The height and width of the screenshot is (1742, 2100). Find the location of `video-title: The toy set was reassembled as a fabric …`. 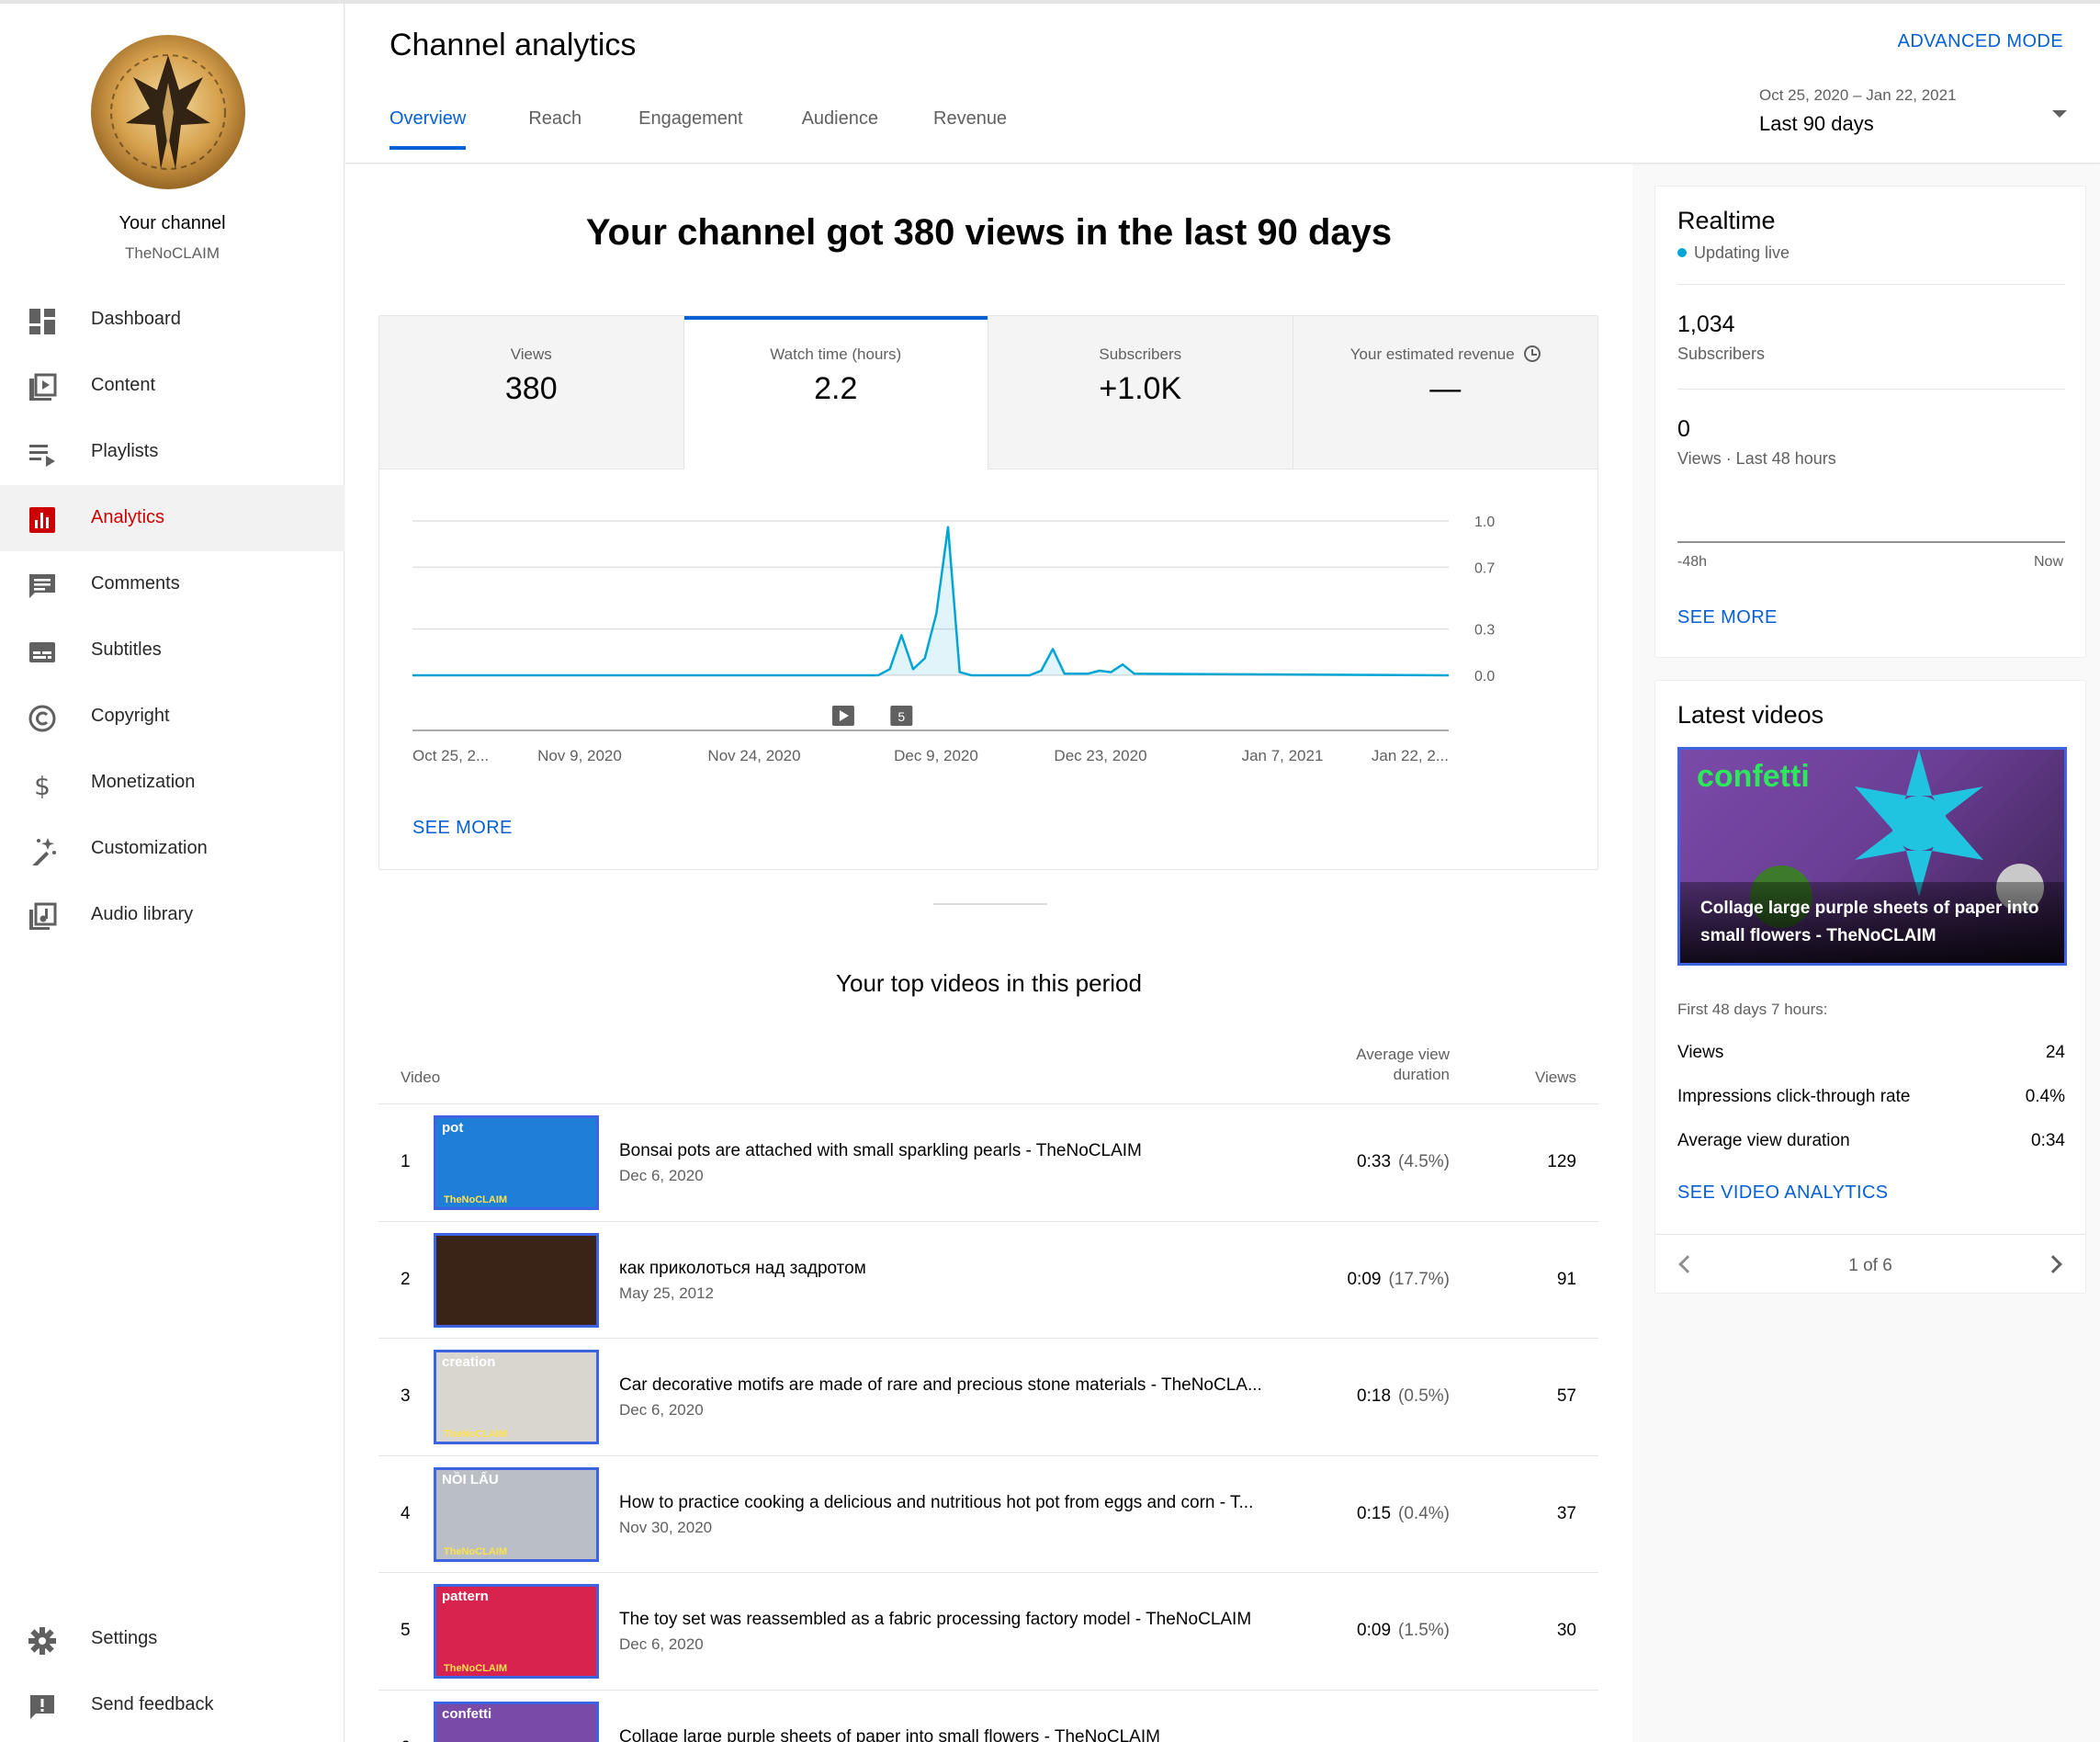

video-title: The toy set was reassembled as a fabric … is located at coordinates (950, 1620).